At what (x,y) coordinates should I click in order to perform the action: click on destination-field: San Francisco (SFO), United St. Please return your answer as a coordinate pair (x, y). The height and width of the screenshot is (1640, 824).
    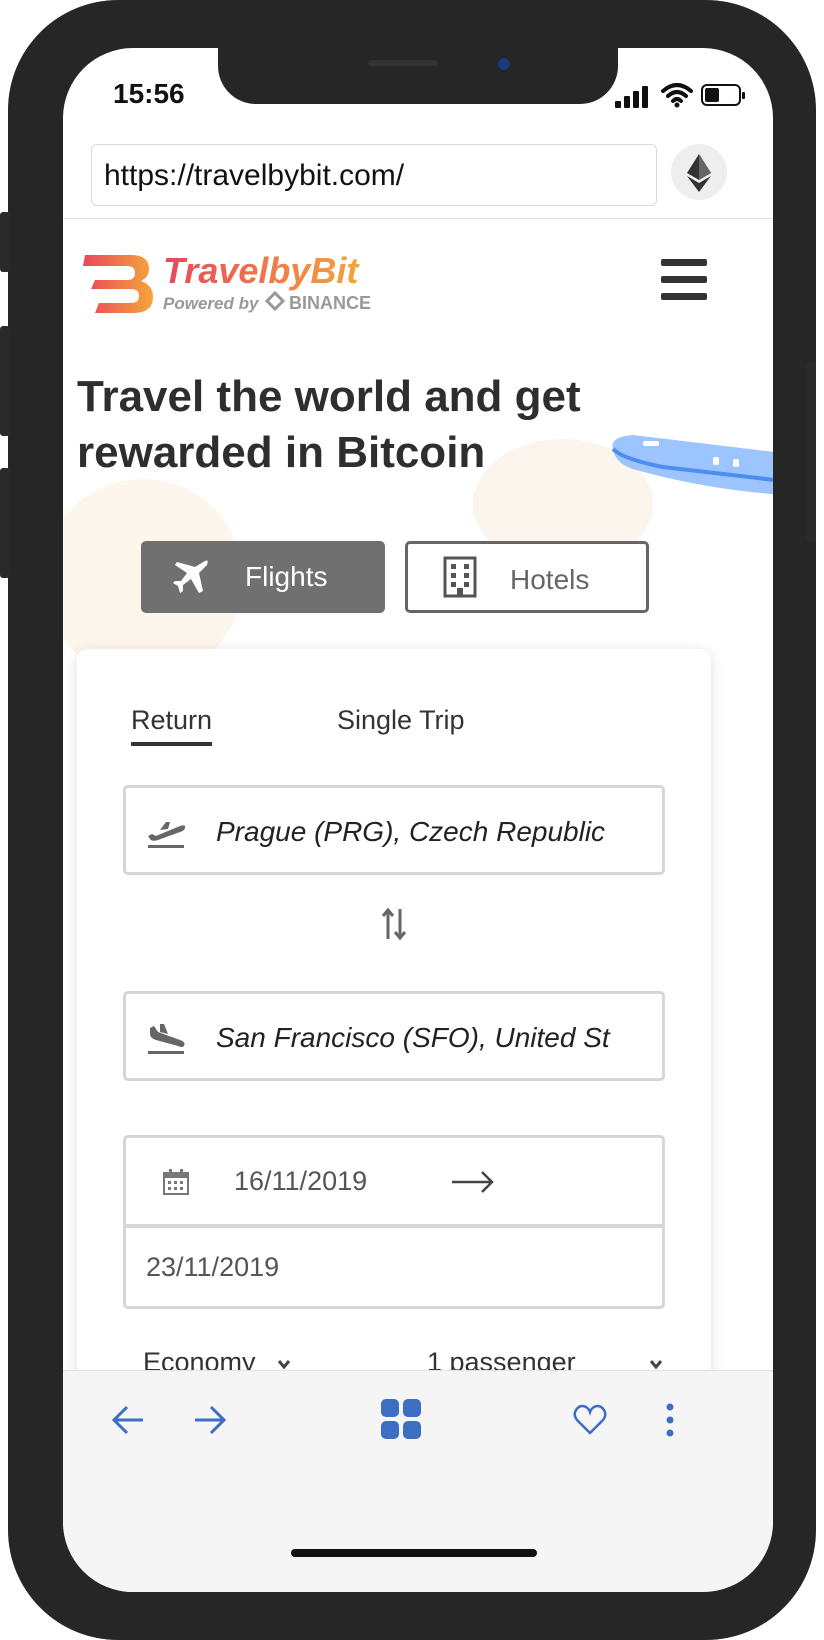
    Looking at the image, I should click on (394, 1036).